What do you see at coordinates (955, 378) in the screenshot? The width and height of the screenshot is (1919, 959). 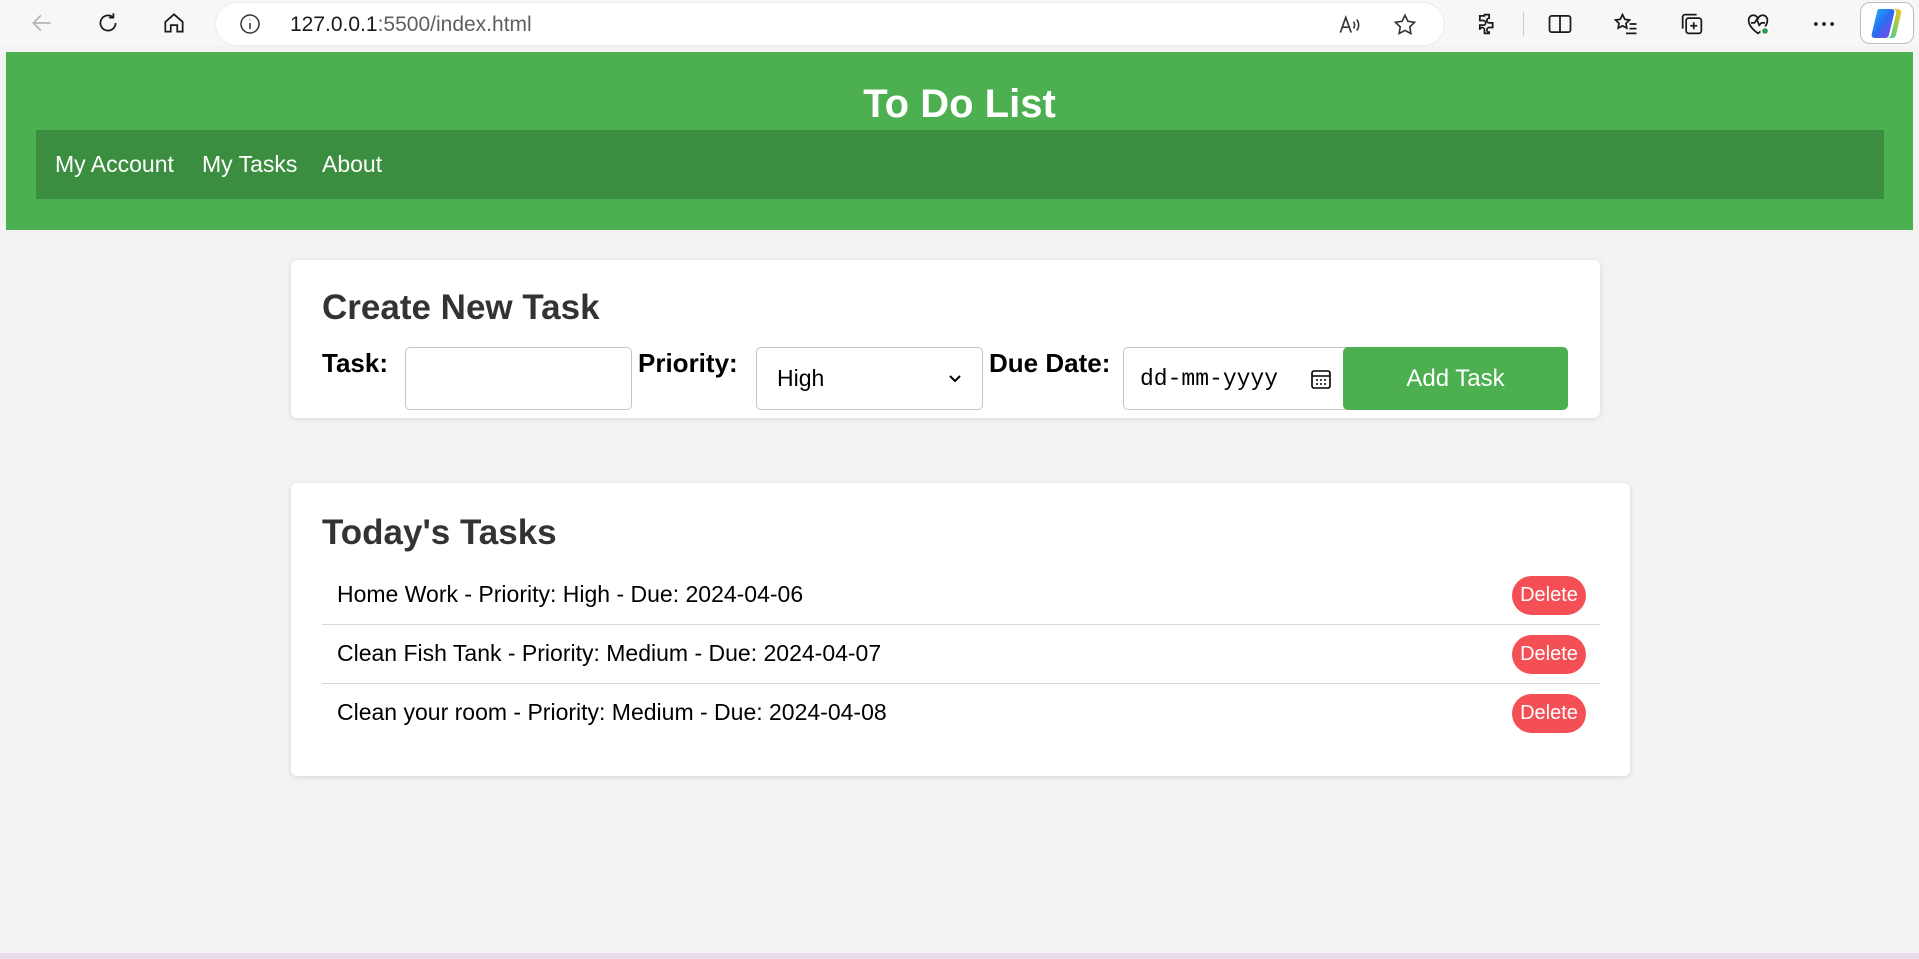 I see `chevron-down-icon` at bounding box center [955, 378].